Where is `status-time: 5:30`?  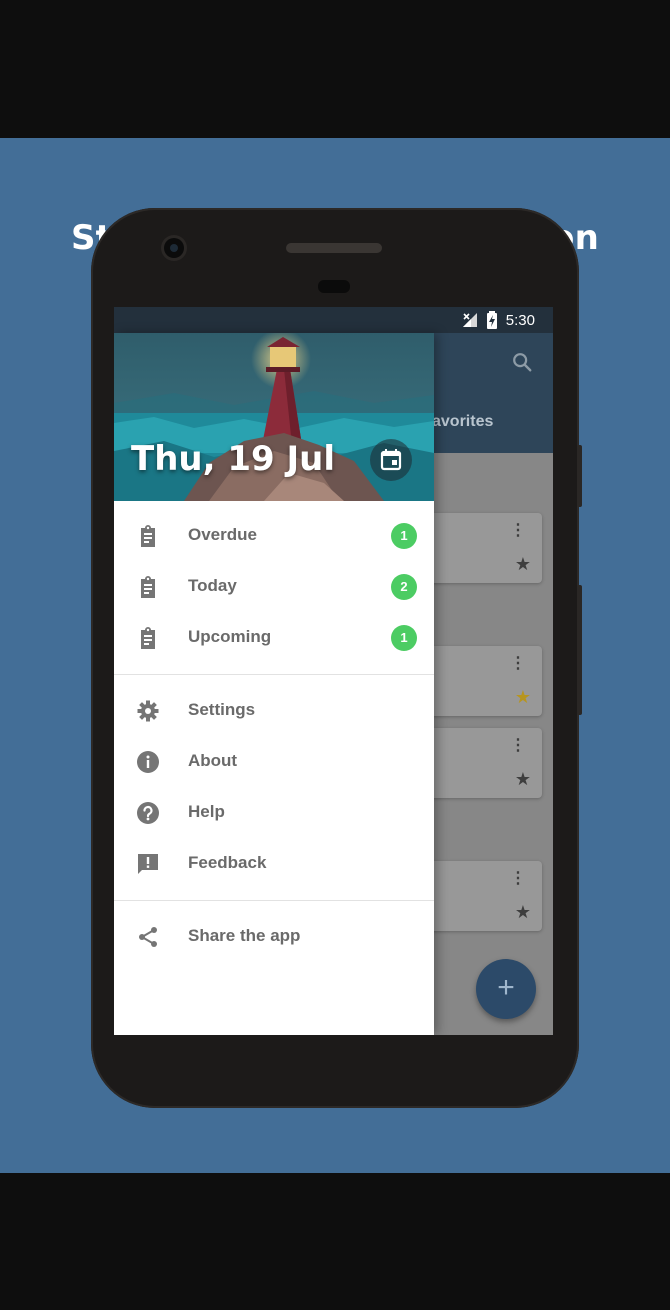
status-time: 5:30 is located at coordinates (520, 320).